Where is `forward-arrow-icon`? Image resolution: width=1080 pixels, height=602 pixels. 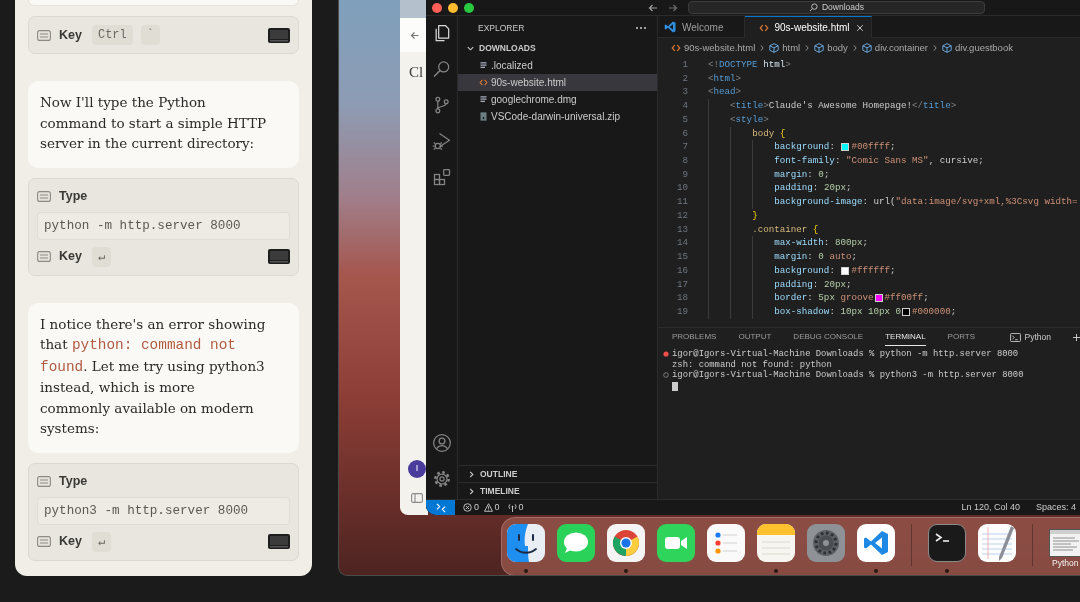 forward-arrow-icon is located at coordinates (673, 7).